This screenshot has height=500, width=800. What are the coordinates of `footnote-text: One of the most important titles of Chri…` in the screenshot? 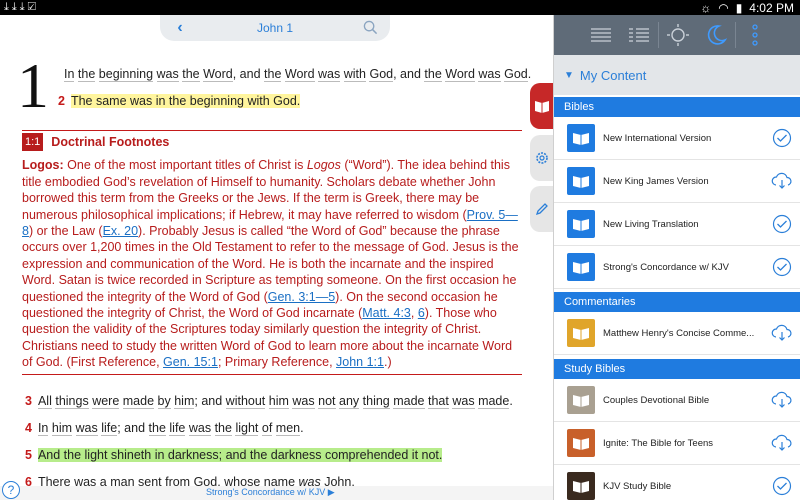 It's located at (185, 165).